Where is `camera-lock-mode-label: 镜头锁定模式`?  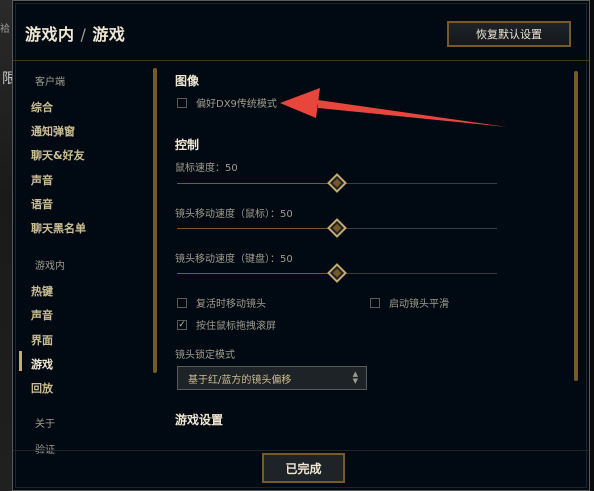 camera-lock-mode-label: 镜头锁定模式 is located at coordinates (205, 355).